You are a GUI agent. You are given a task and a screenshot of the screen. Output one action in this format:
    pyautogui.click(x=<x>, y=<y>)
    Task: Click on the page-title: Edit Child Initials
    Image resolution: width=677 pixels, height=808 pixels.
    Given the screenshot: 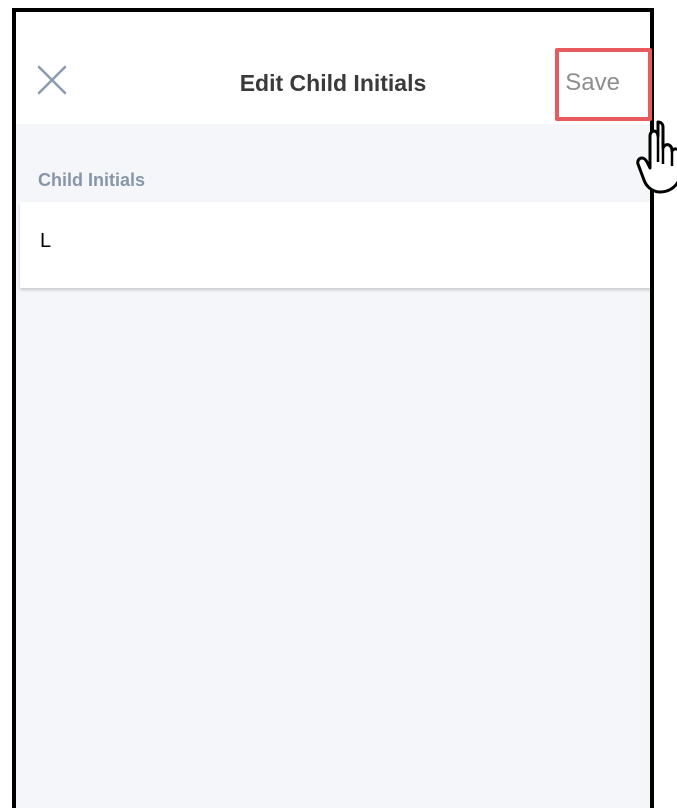 What is the action you would take?
    pyautogui.click(x=333, y=83)
    